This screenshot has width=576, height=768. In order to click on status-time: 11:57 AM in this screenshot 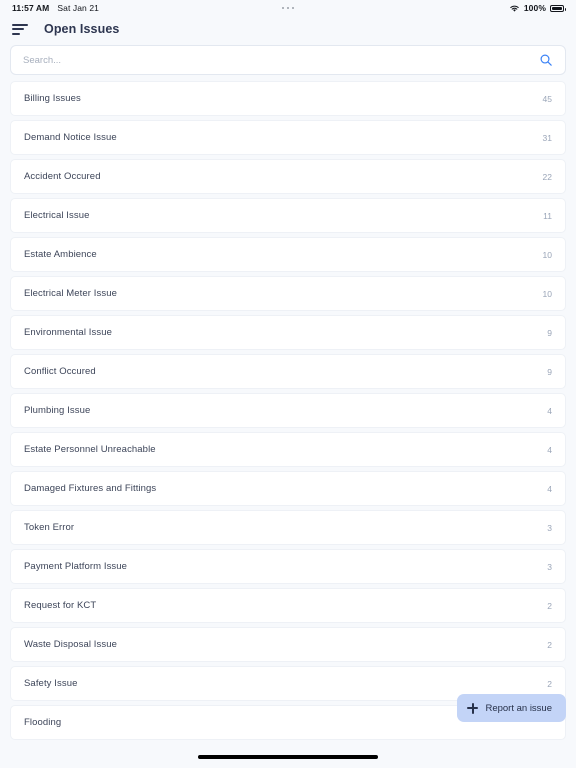, I will do `click(31, 8)`.